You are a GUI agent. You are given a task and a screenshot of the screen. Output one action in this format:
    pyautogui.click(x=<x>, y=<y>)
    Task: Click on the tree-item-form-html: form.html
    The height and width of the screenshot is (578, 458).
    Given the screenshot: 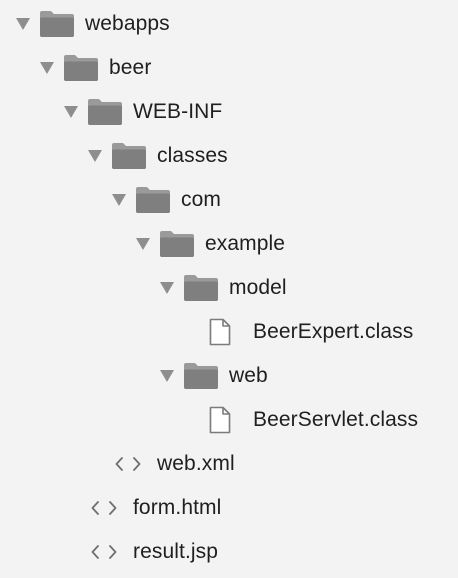 What is the action you would take?
    pyautogui.click(x=229, y=508)
    